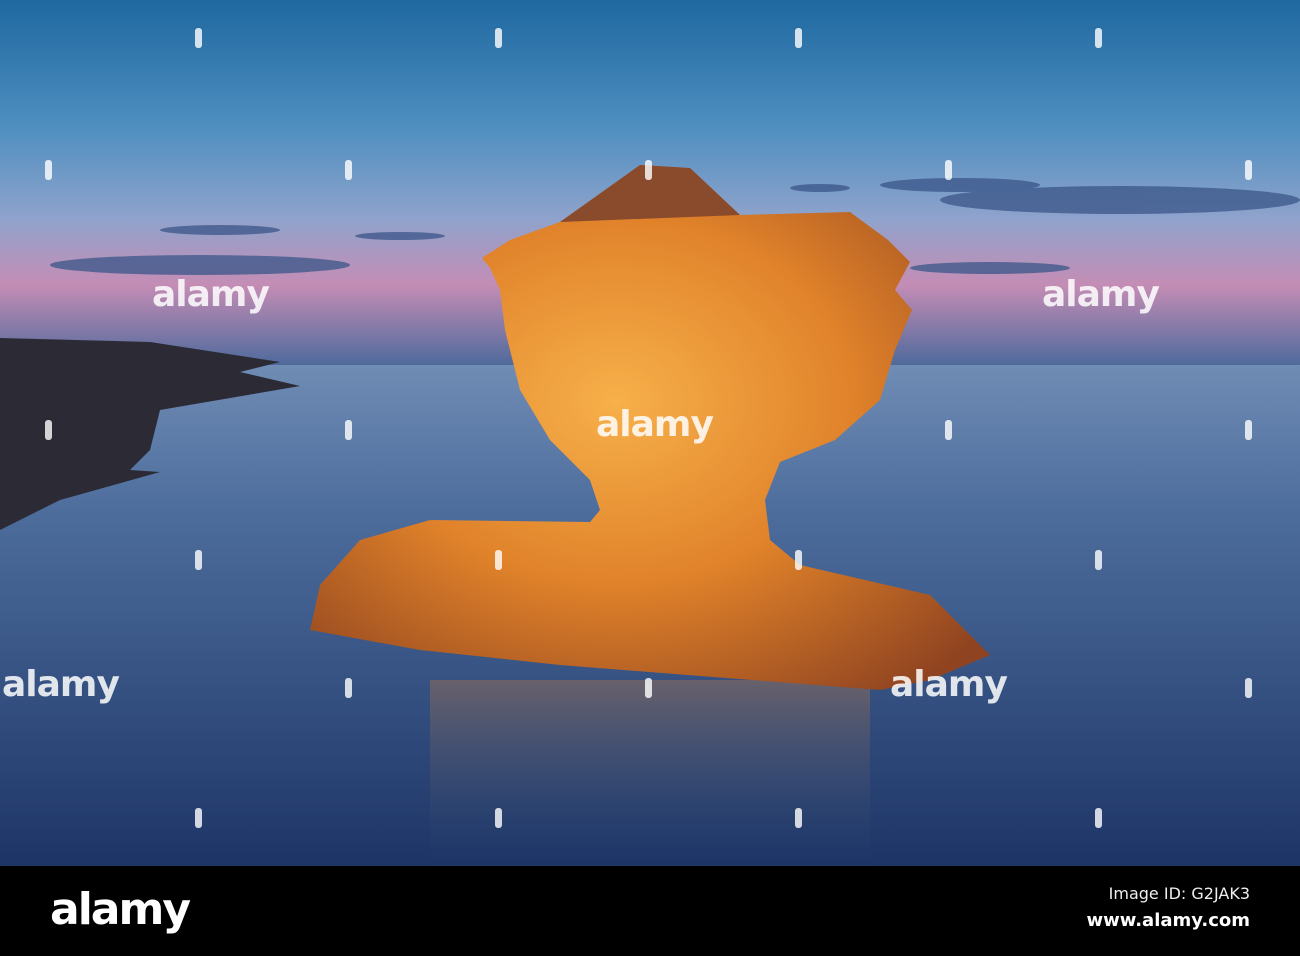 This screenshot has height=956, width=1300. What do you see at coordinates (120, 909) in the screenshot?
I see `alamy-logo: alamy` at bounding box center [120, 909].